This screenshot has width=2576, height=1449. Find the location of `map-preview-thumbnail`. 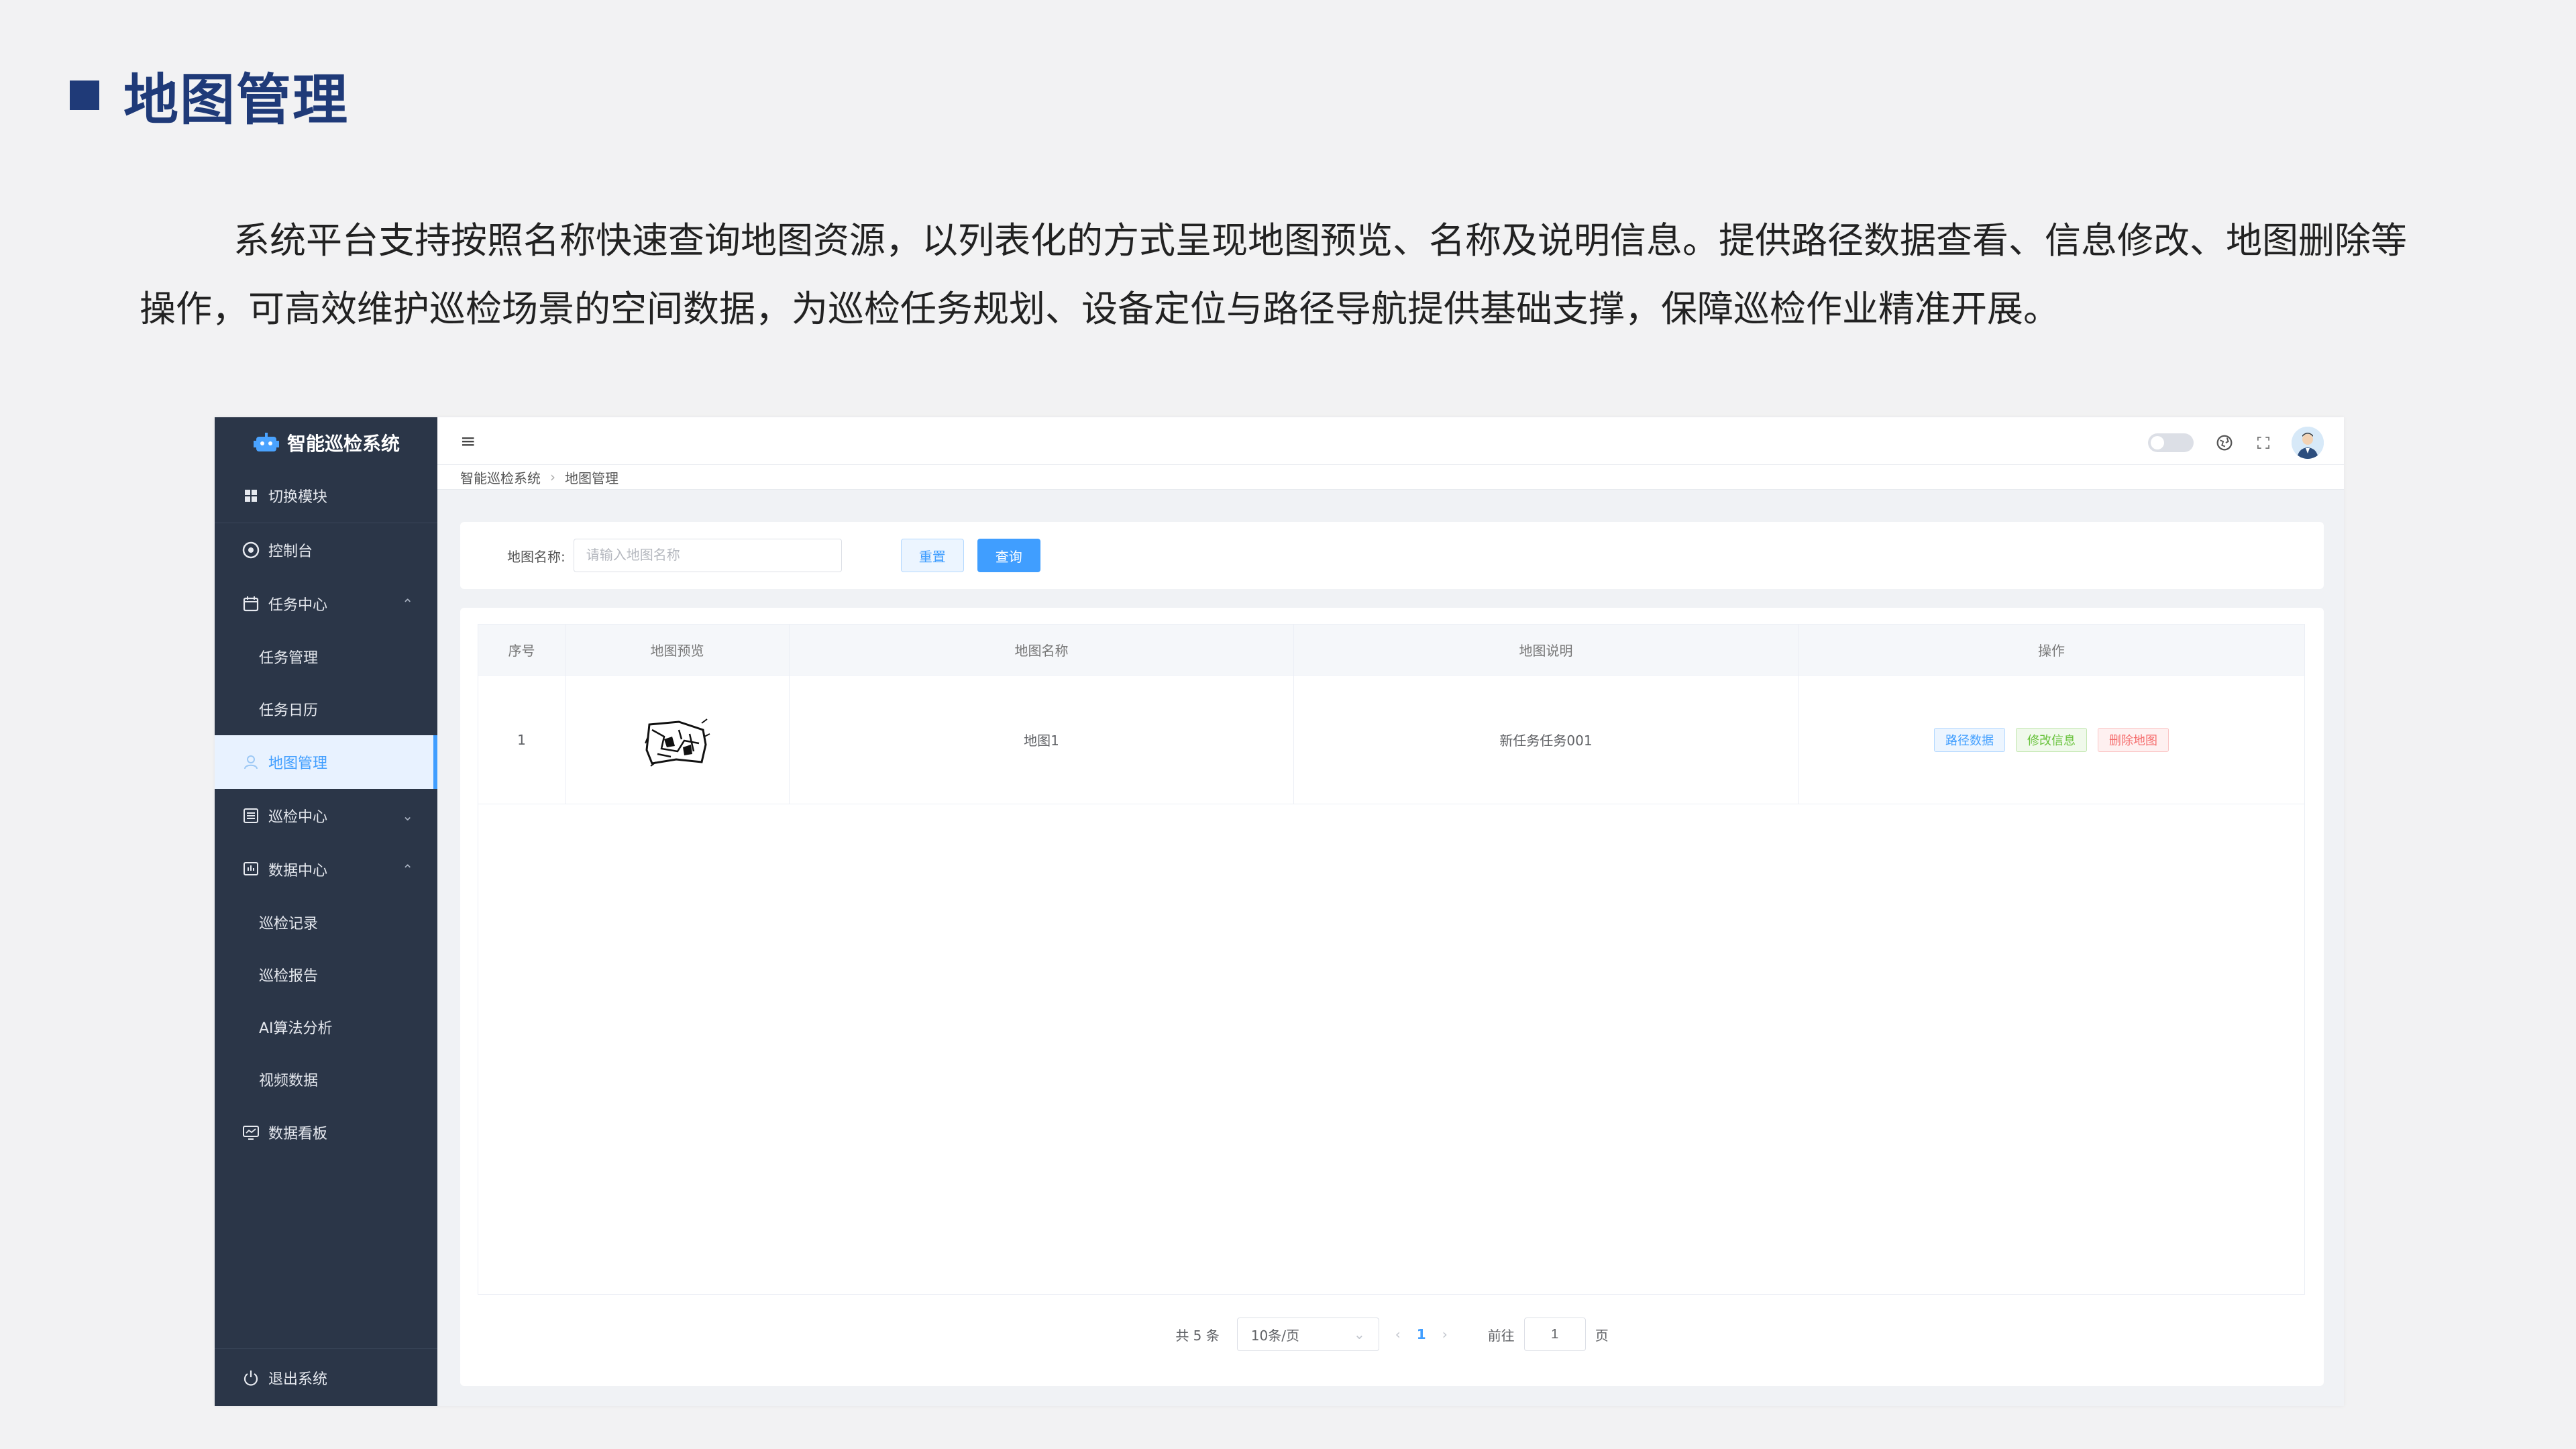

map-preview-thumbnail is located at coordinates (678, 740).